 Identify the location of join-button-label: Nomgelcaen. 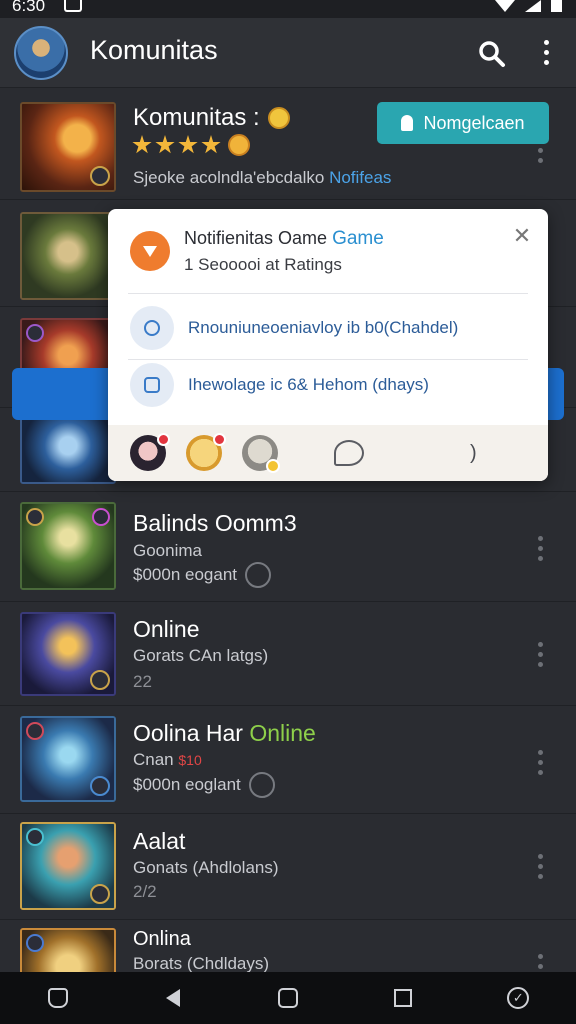
(474, 122).